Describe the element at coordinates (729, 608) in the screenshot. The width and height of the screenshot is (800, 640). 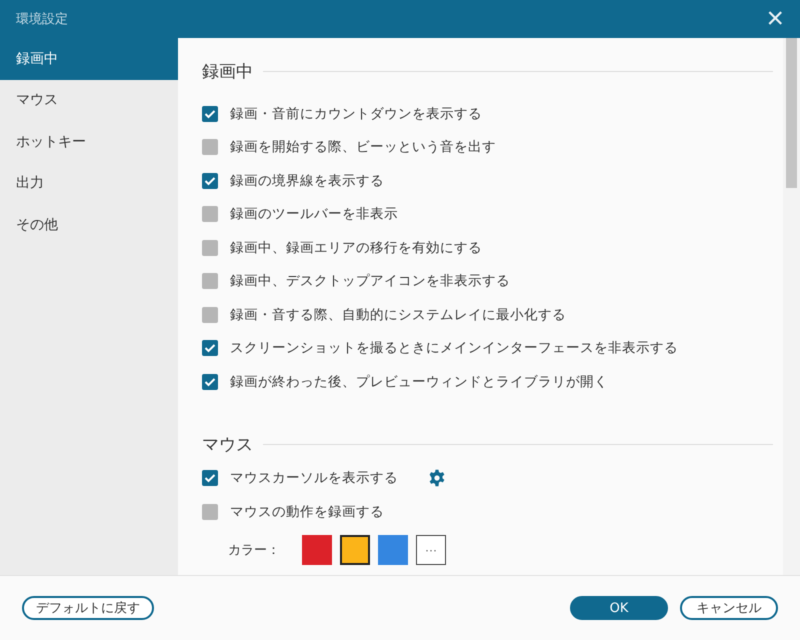
I see `cancel-button: キャンセル` at that location.